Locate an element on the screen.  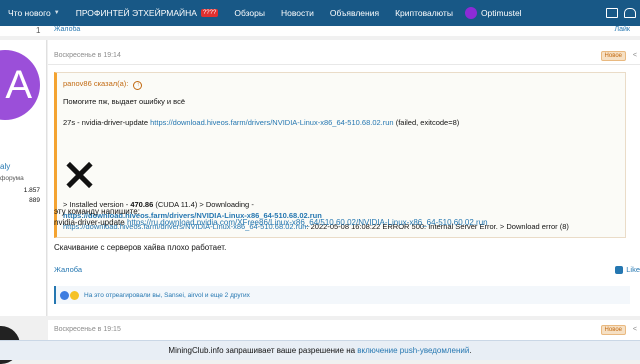
thumbs-up-icon is located at coordinates (619, 269).